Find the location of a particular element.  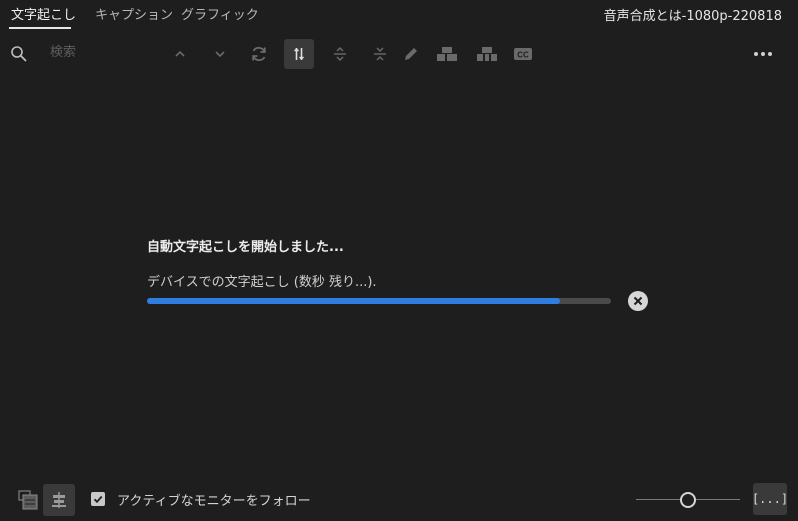

expand-icon is located at coordinates (340, 54).